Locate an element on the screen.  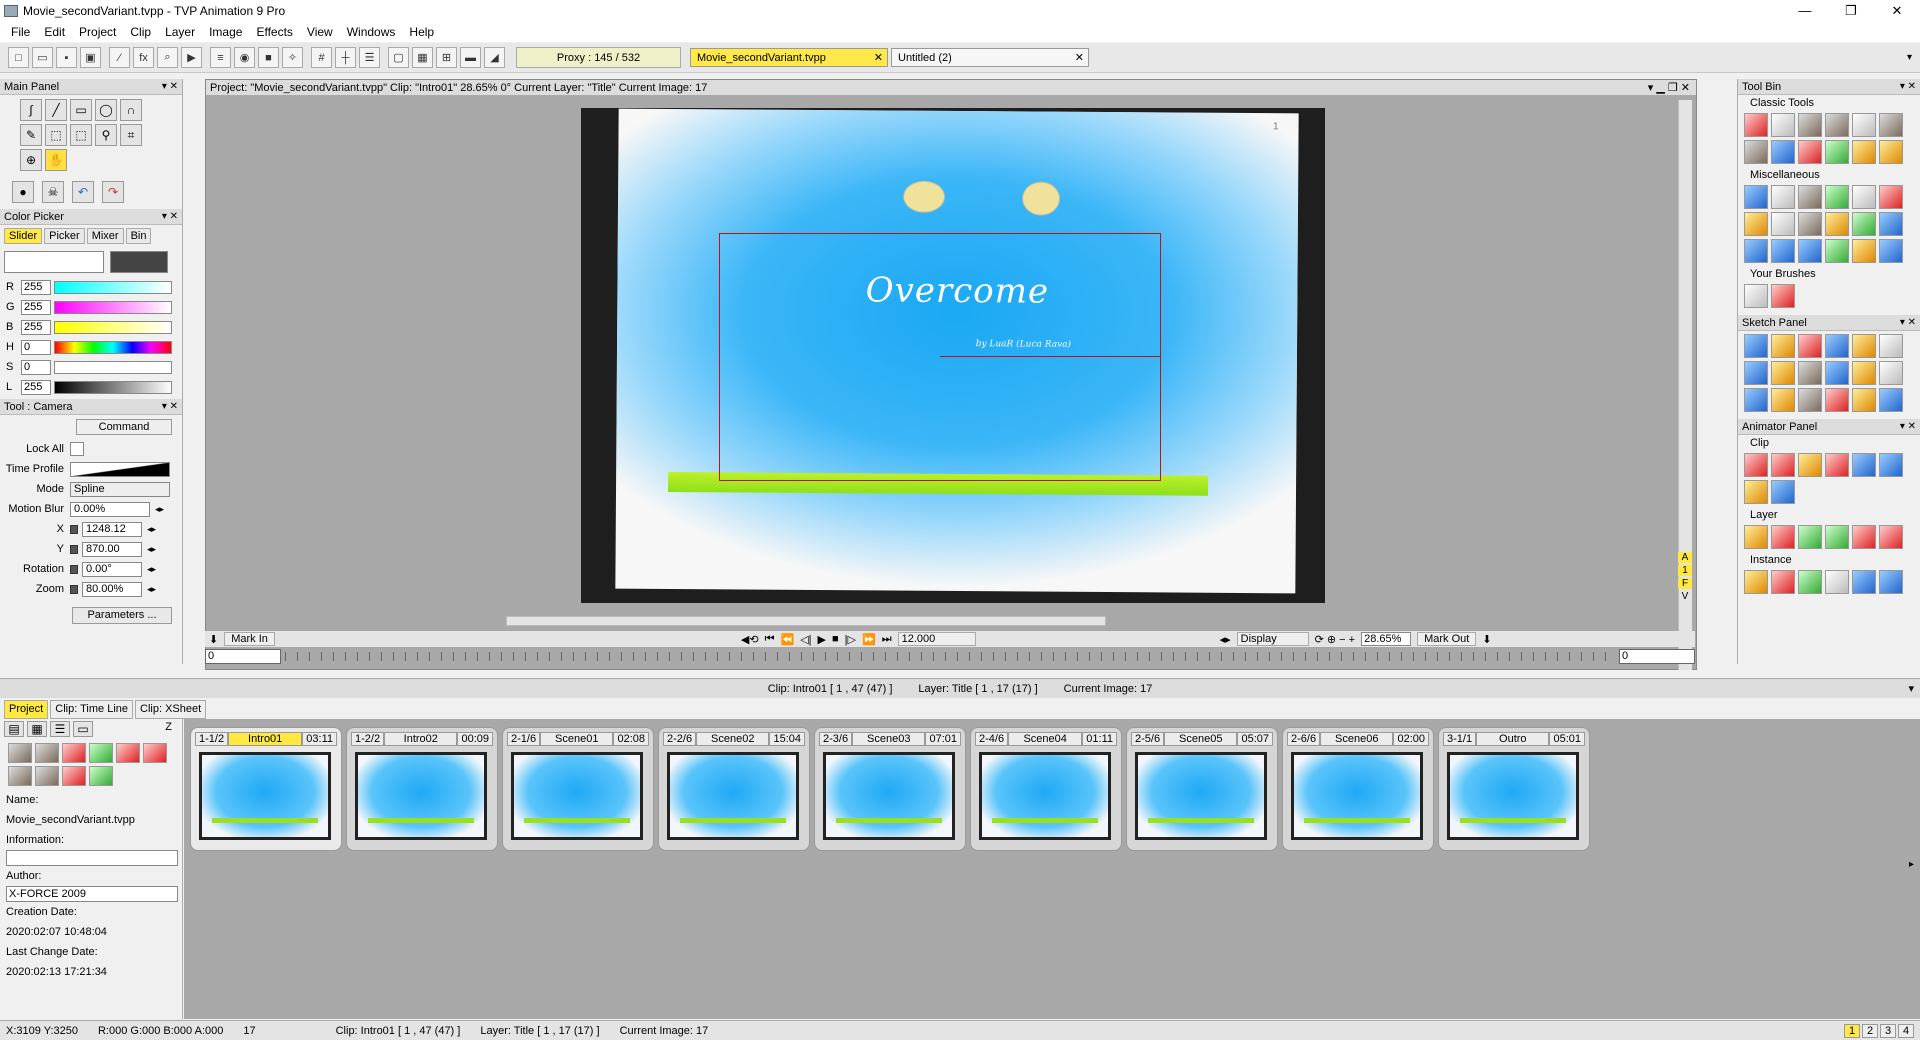
instance-section-label: Instance is located at coordinates (1829, 559).